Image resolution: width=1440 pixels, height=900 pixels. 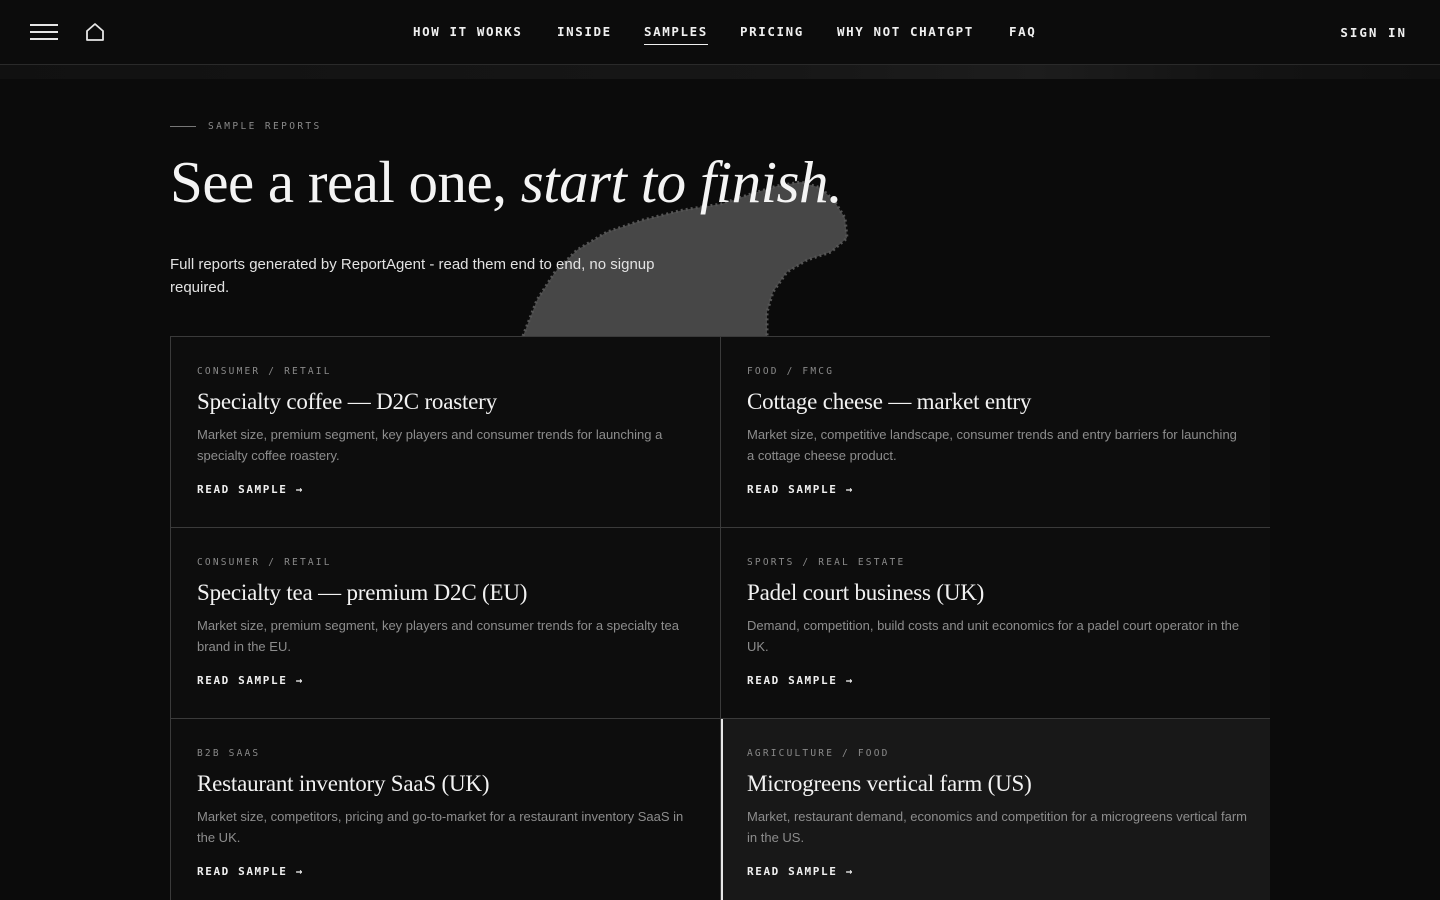 I want to click on title-italic: start to finish., so click(x=681, y=182).